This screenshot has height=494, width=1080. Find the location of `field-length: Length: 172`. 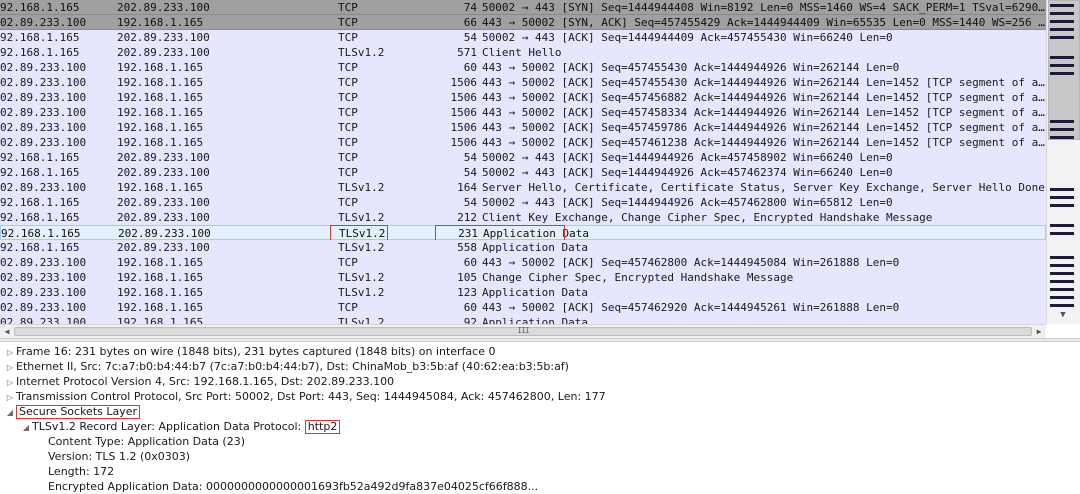

field-length: Length: 172 is located at coordinates (81, 471).